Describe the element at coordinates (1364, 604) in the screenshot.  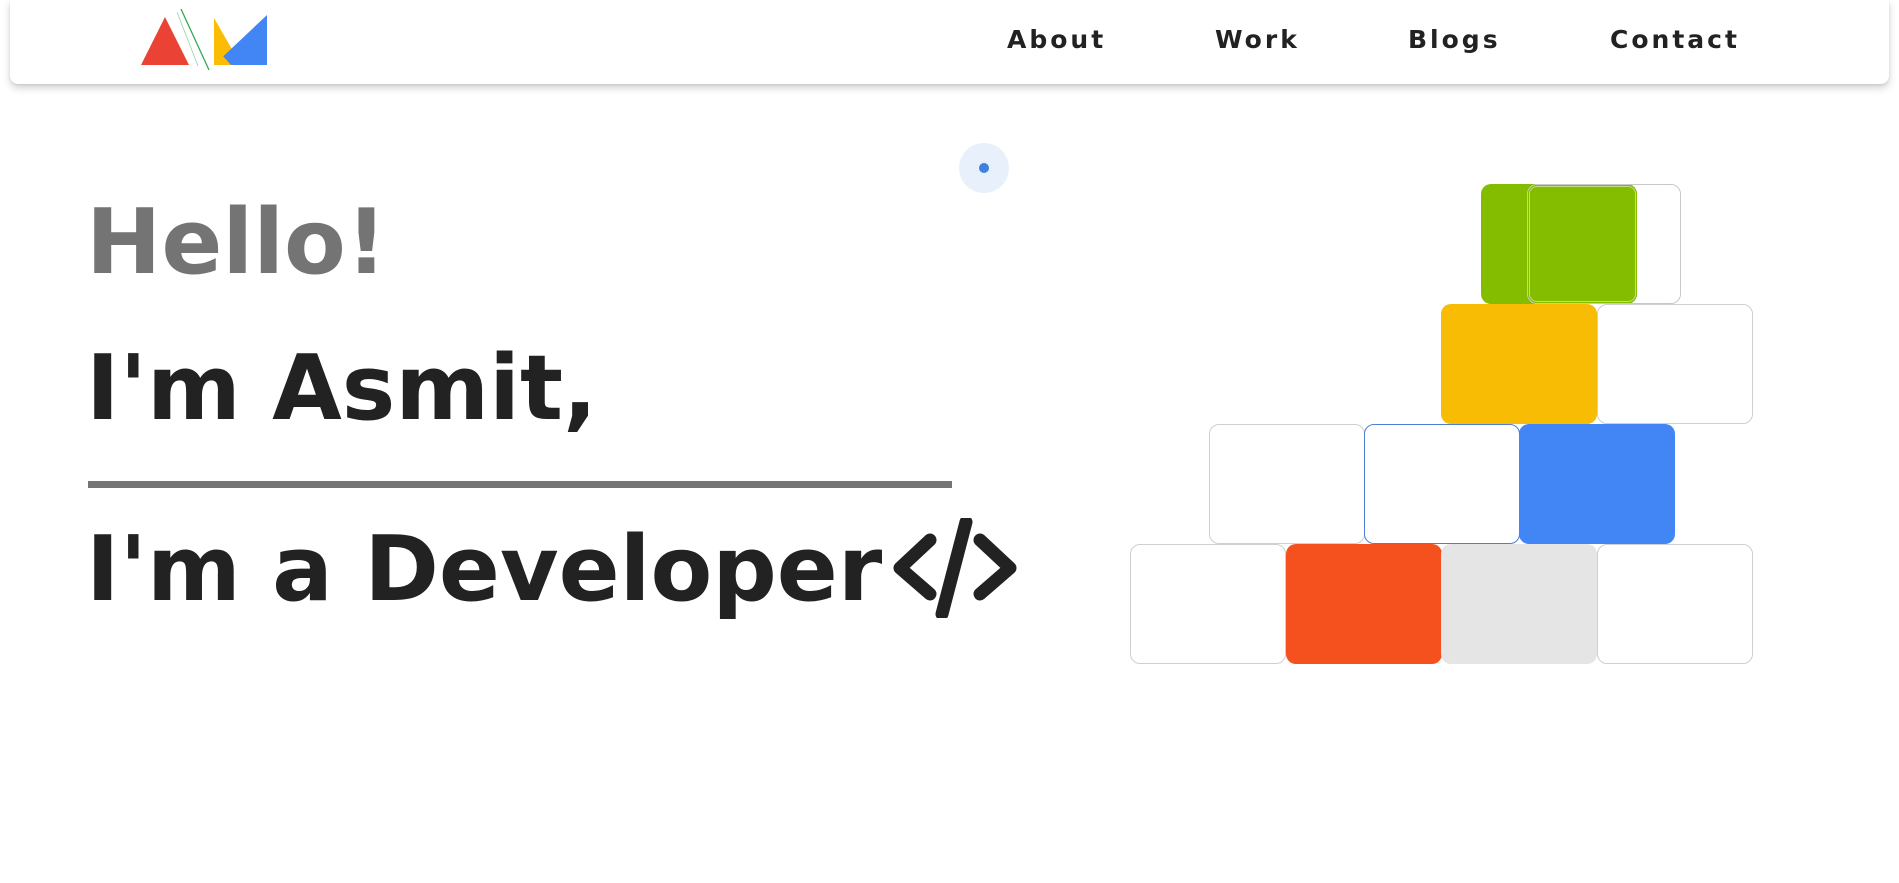
I see `tile-orange` at that location.